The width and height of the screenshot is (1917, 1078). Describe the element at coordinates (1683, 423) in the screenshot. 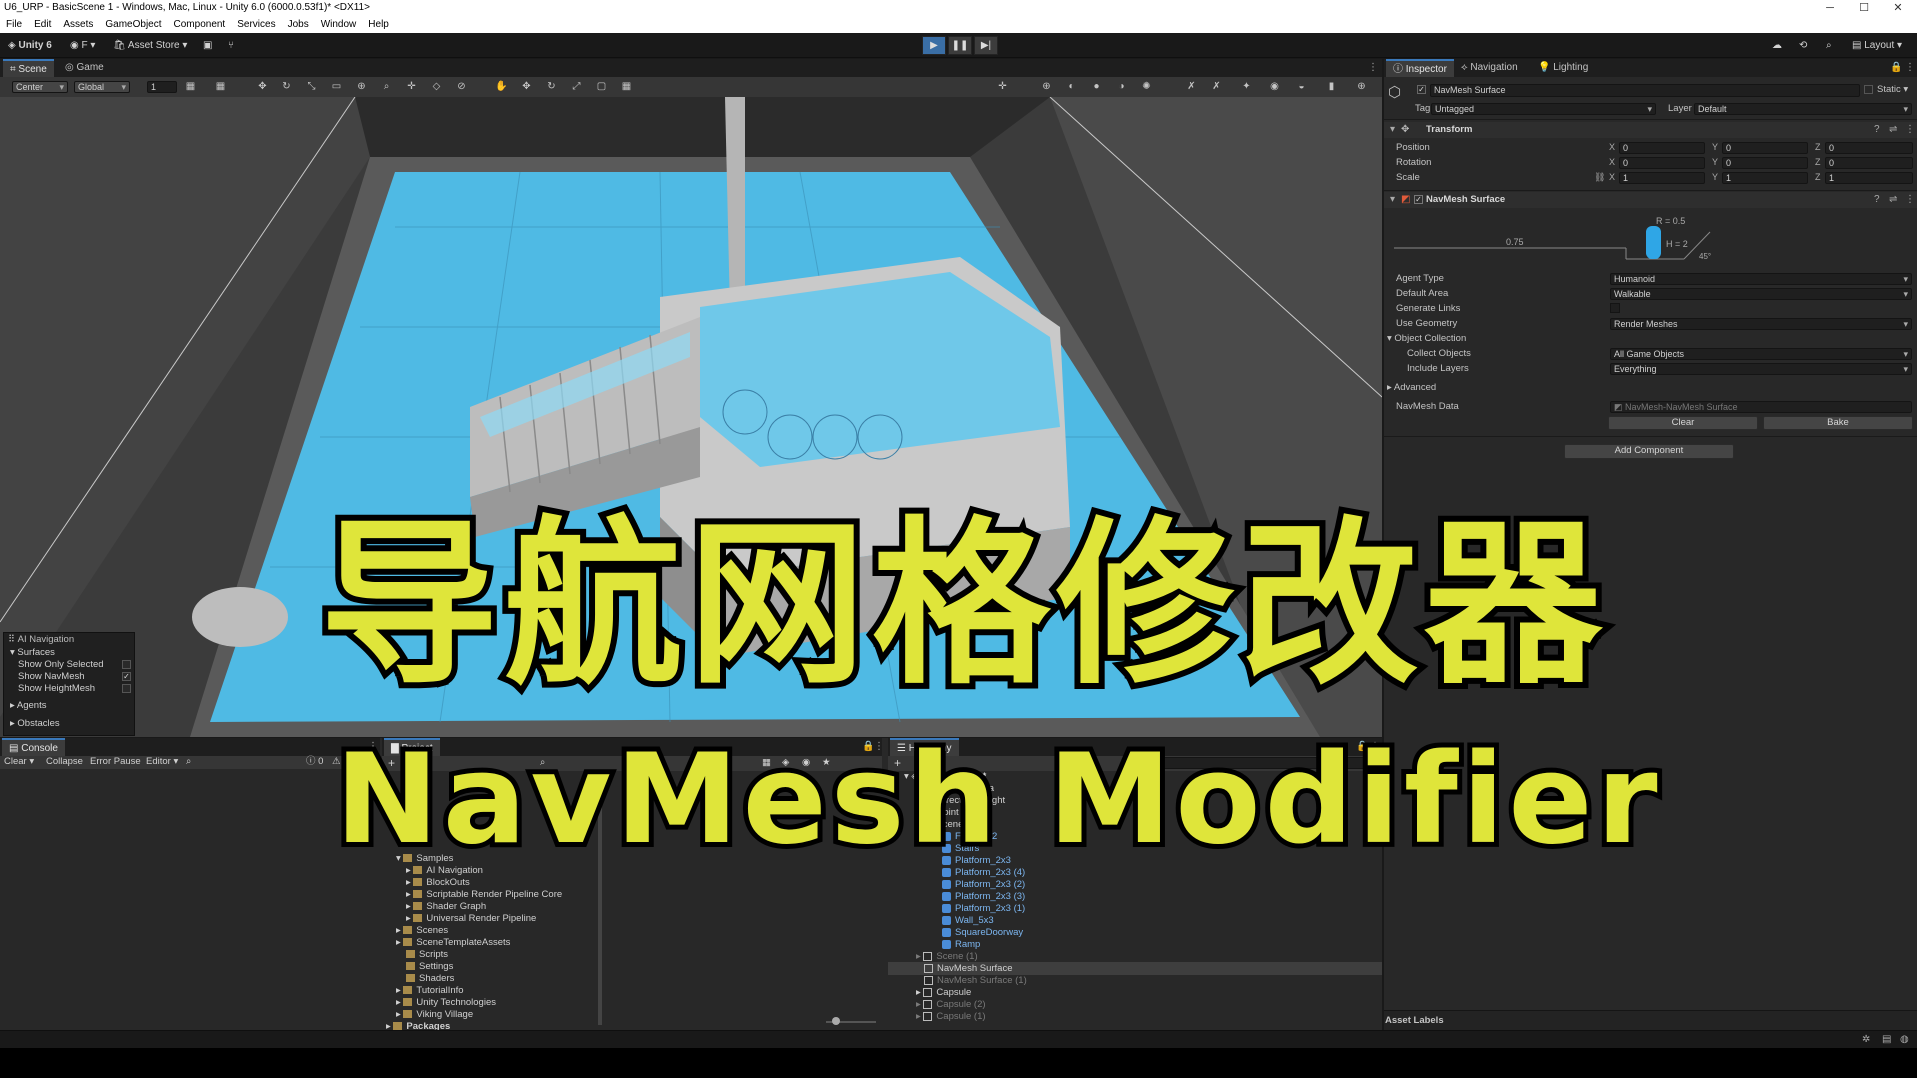

I see `clear-button: Clear` at that location.